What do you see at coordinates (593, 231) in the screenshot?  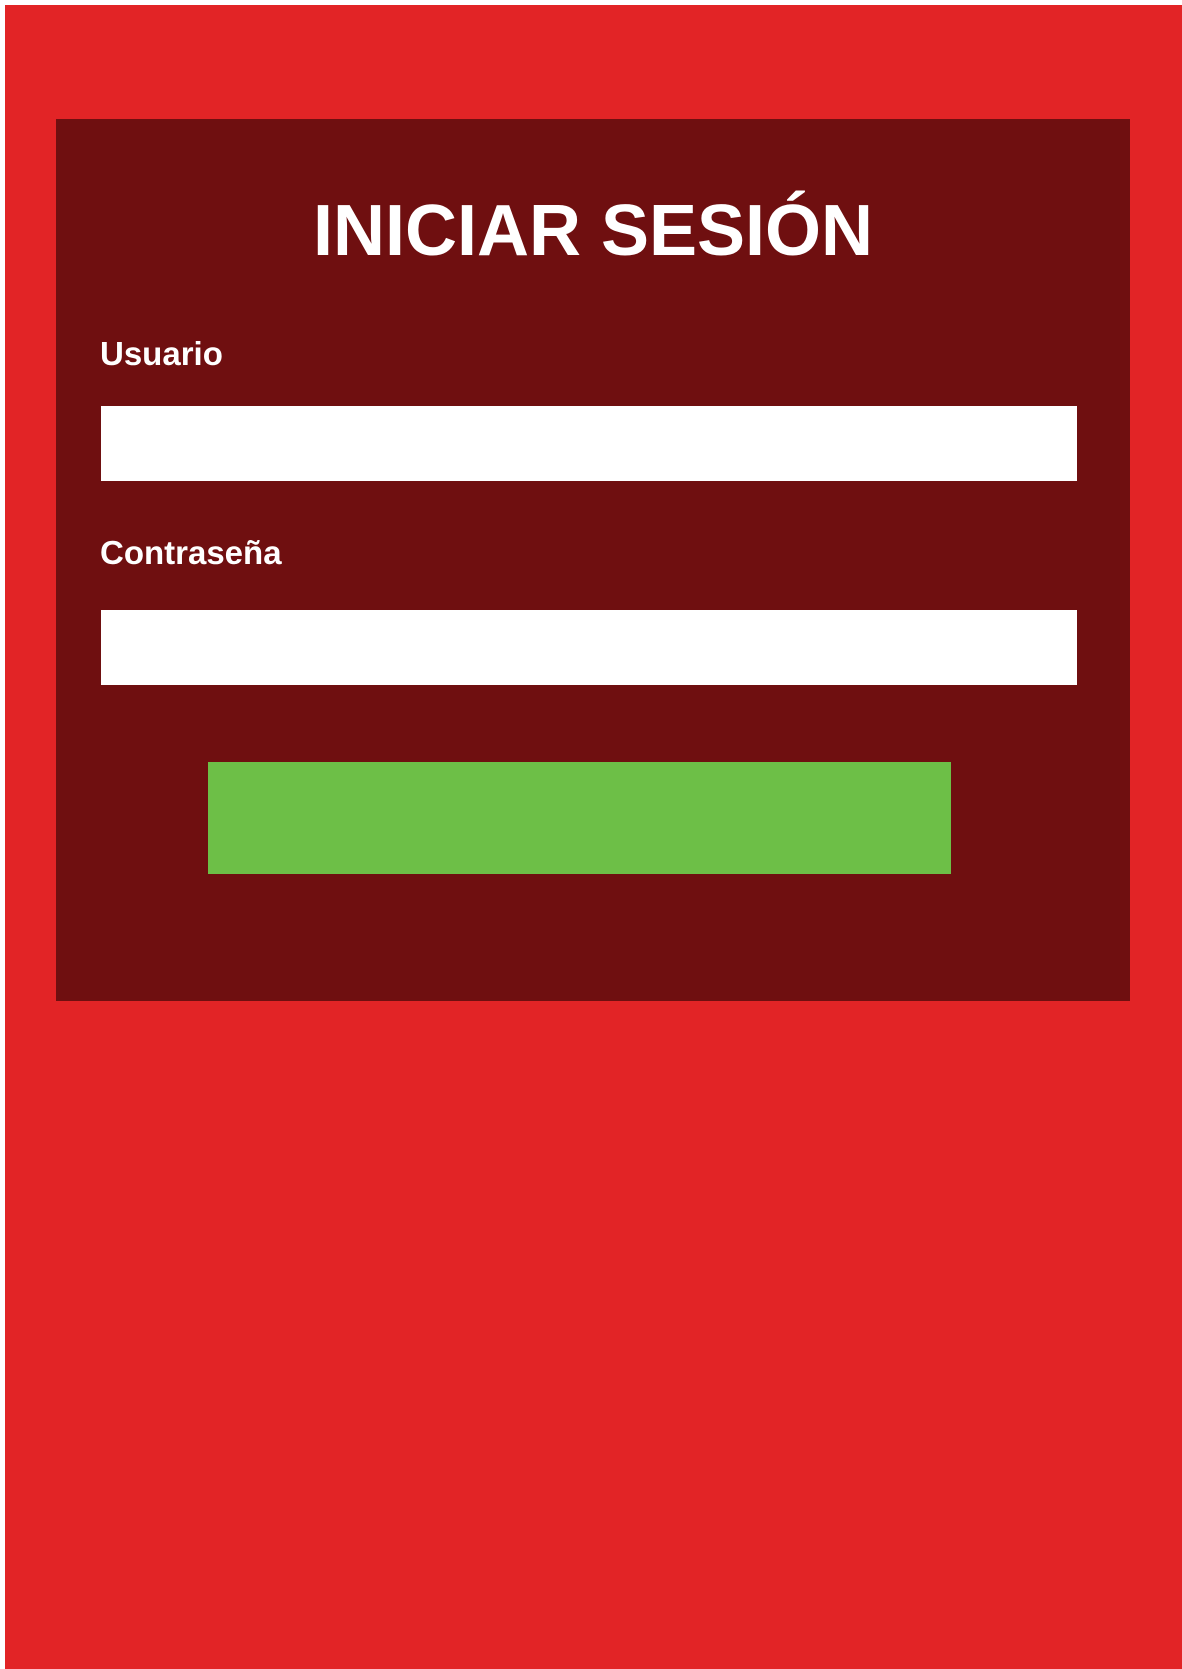 I see `login-title: INICIAR SESIÓN` at bounding box center [593, 231].